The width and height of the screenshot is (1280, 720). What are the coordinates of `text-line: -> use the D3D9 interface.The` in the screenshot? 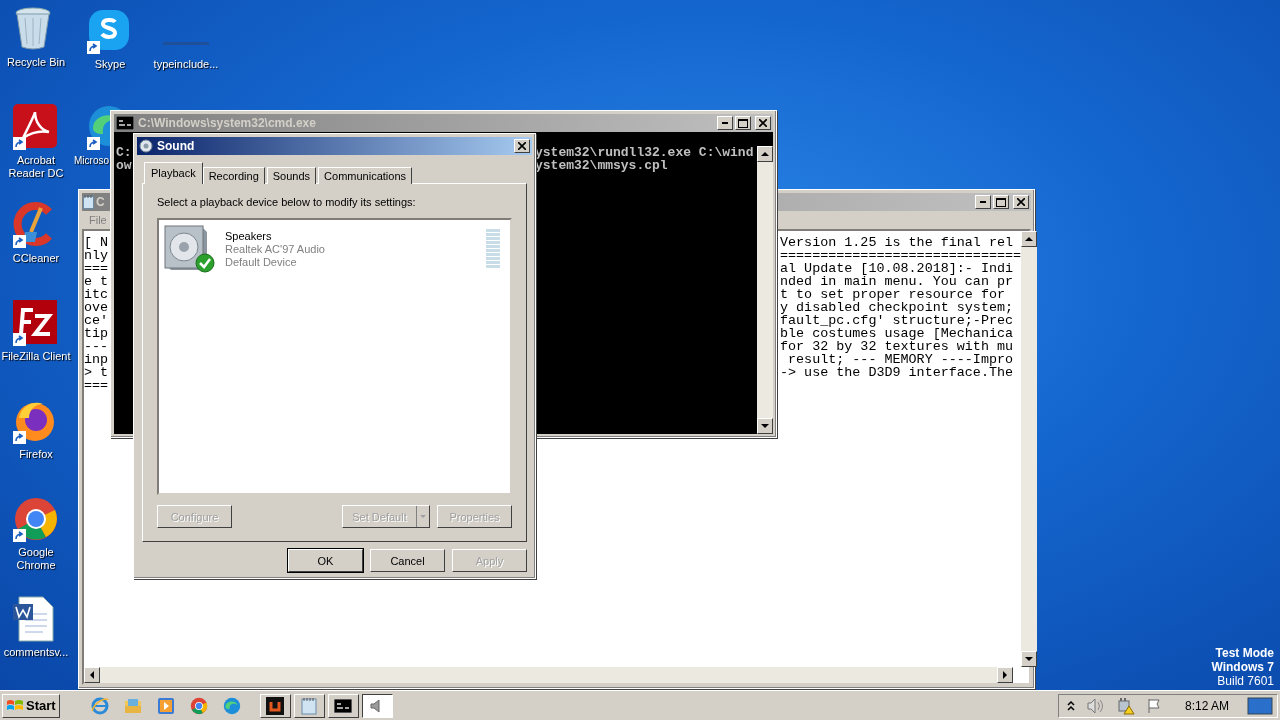 It's located at (897, 372).